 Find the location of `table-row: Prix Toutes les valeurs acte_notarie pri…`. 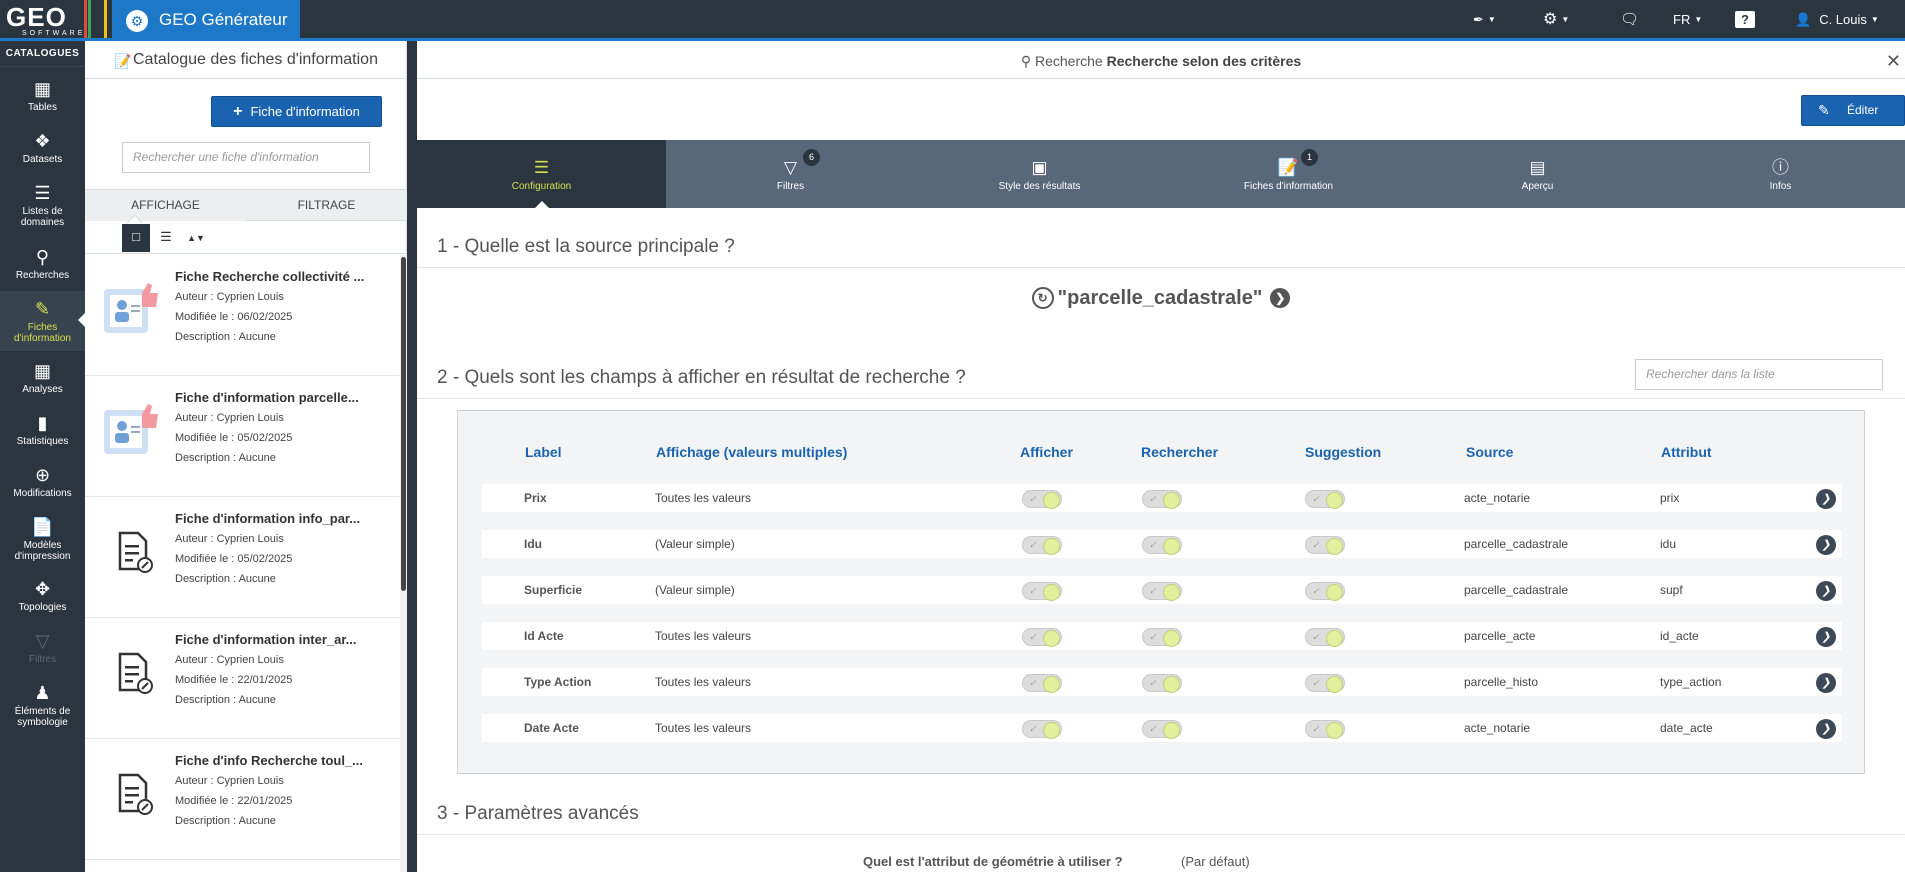

table-row: Prix Toutes les valeurs acte_notarie pri… is located at coordinates (1162, 498).